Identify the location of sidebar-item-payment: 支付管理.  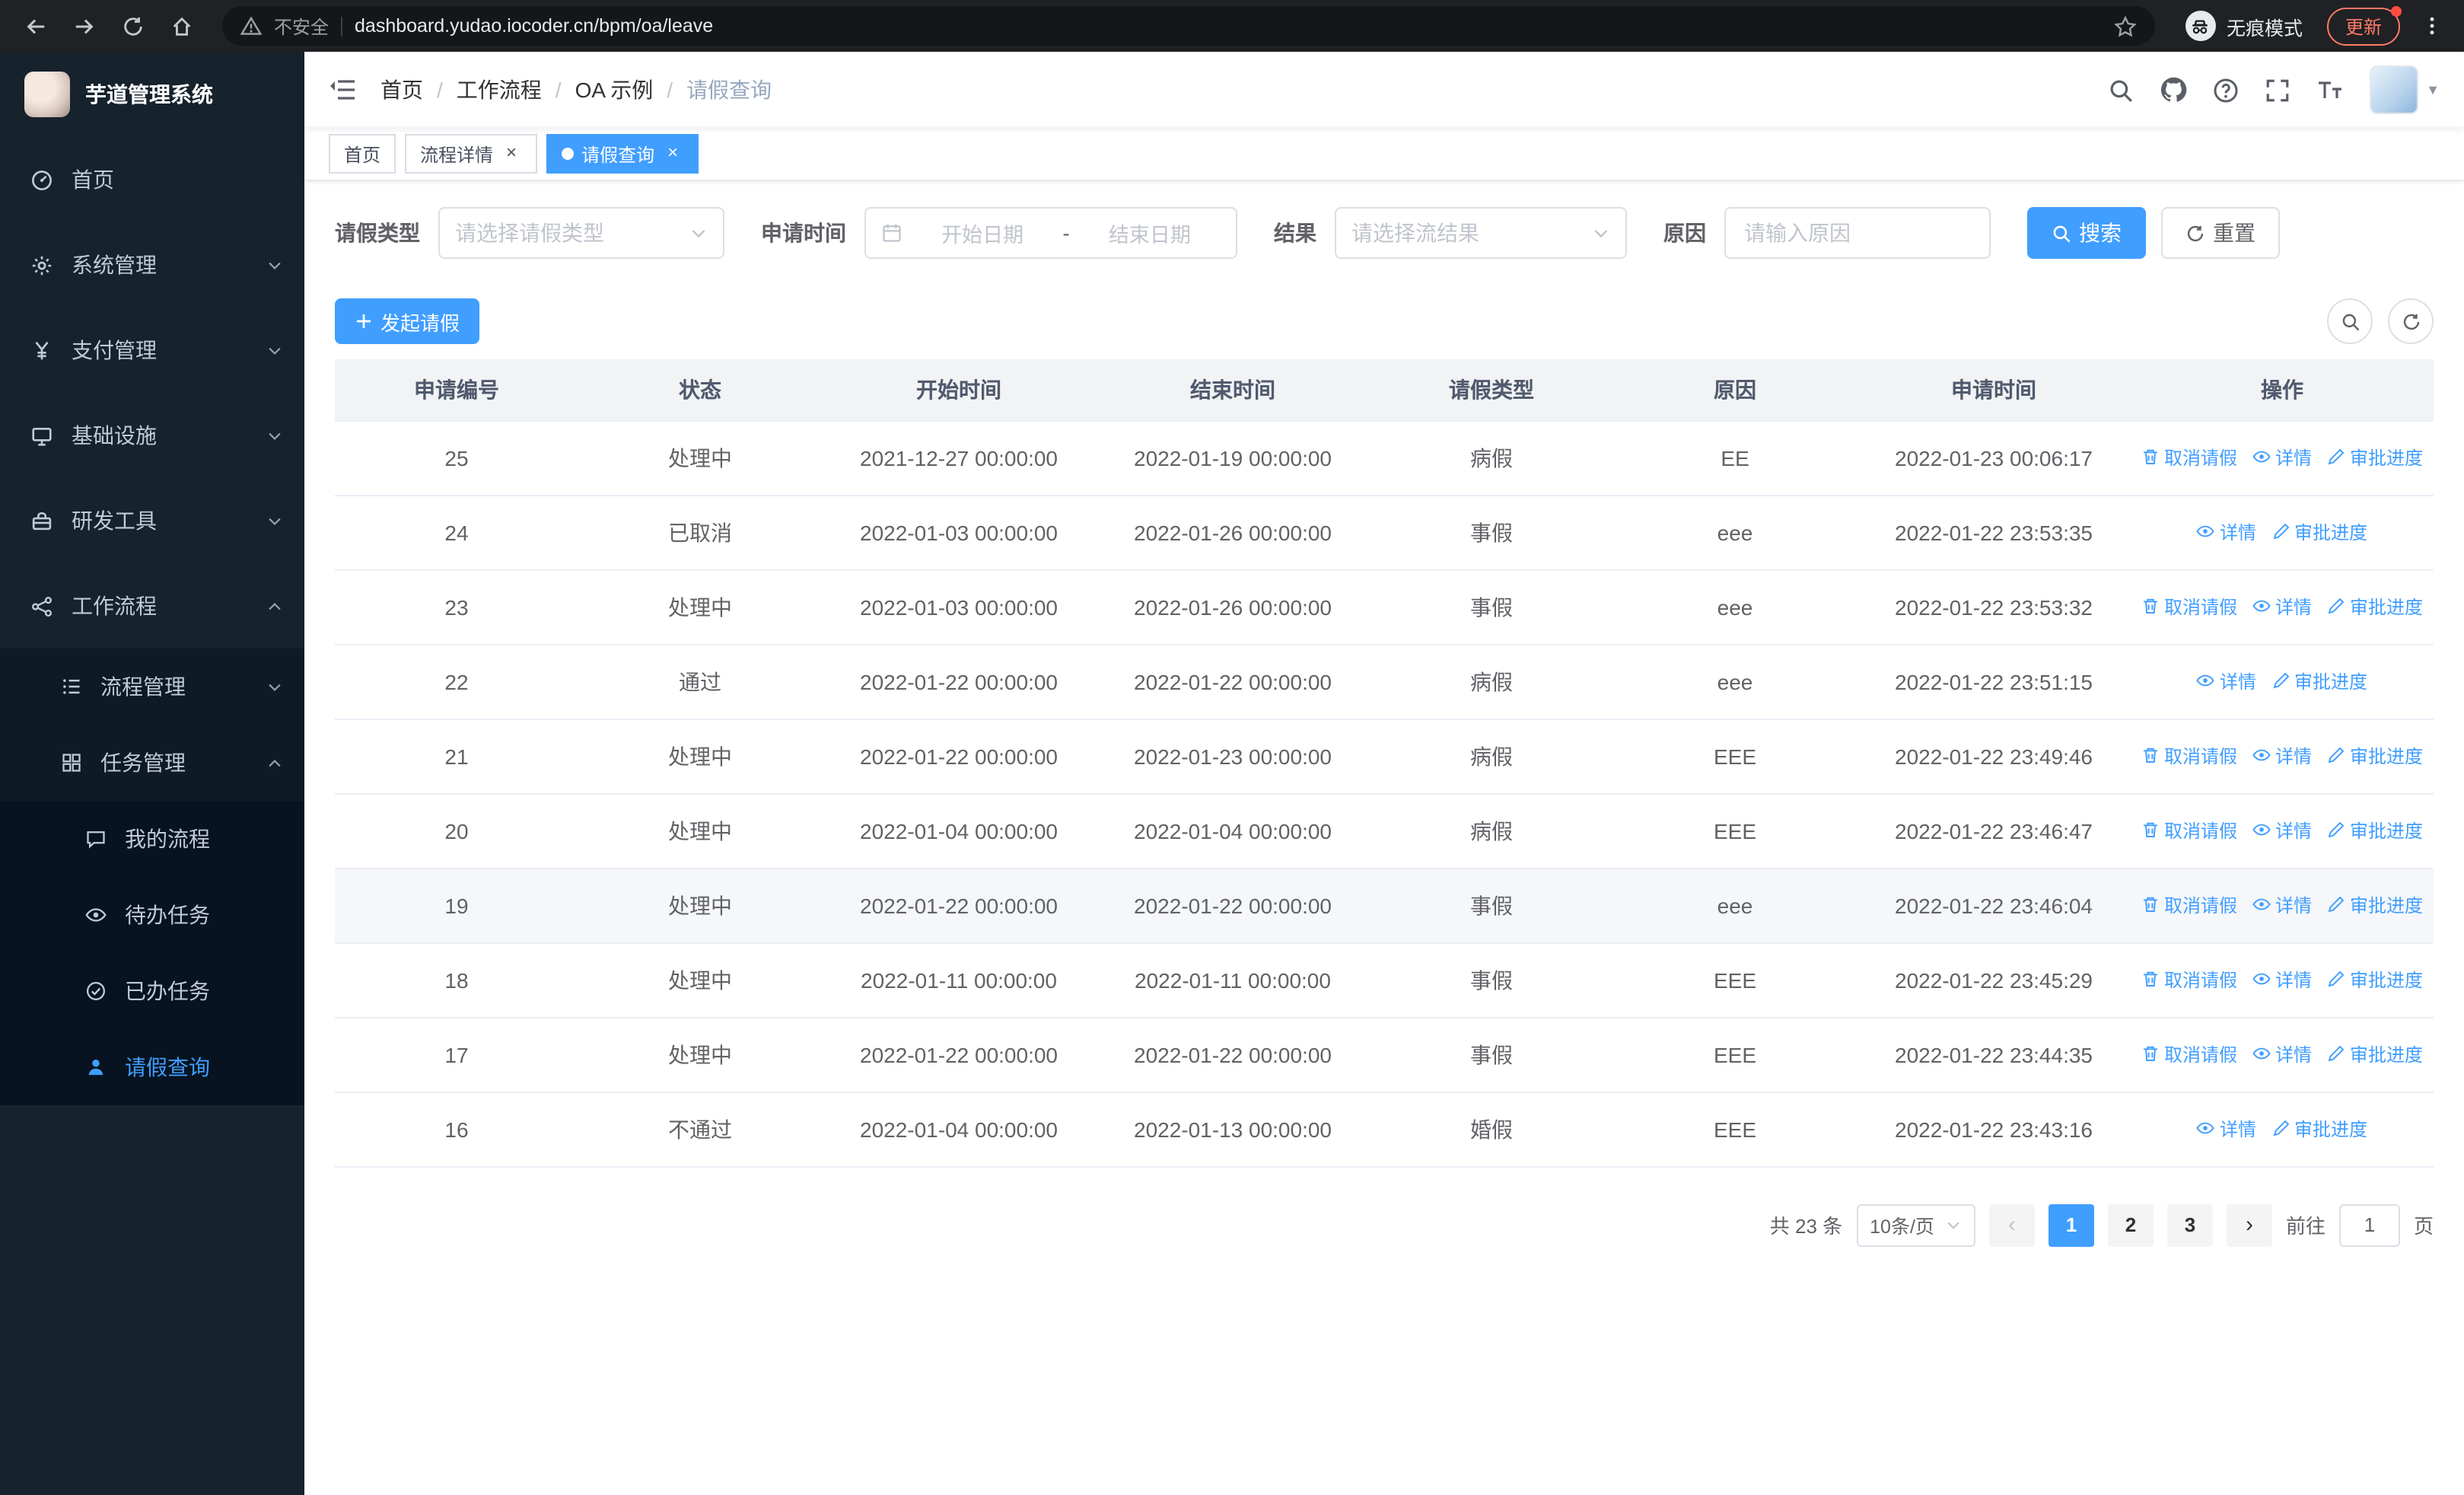
(152, 350).